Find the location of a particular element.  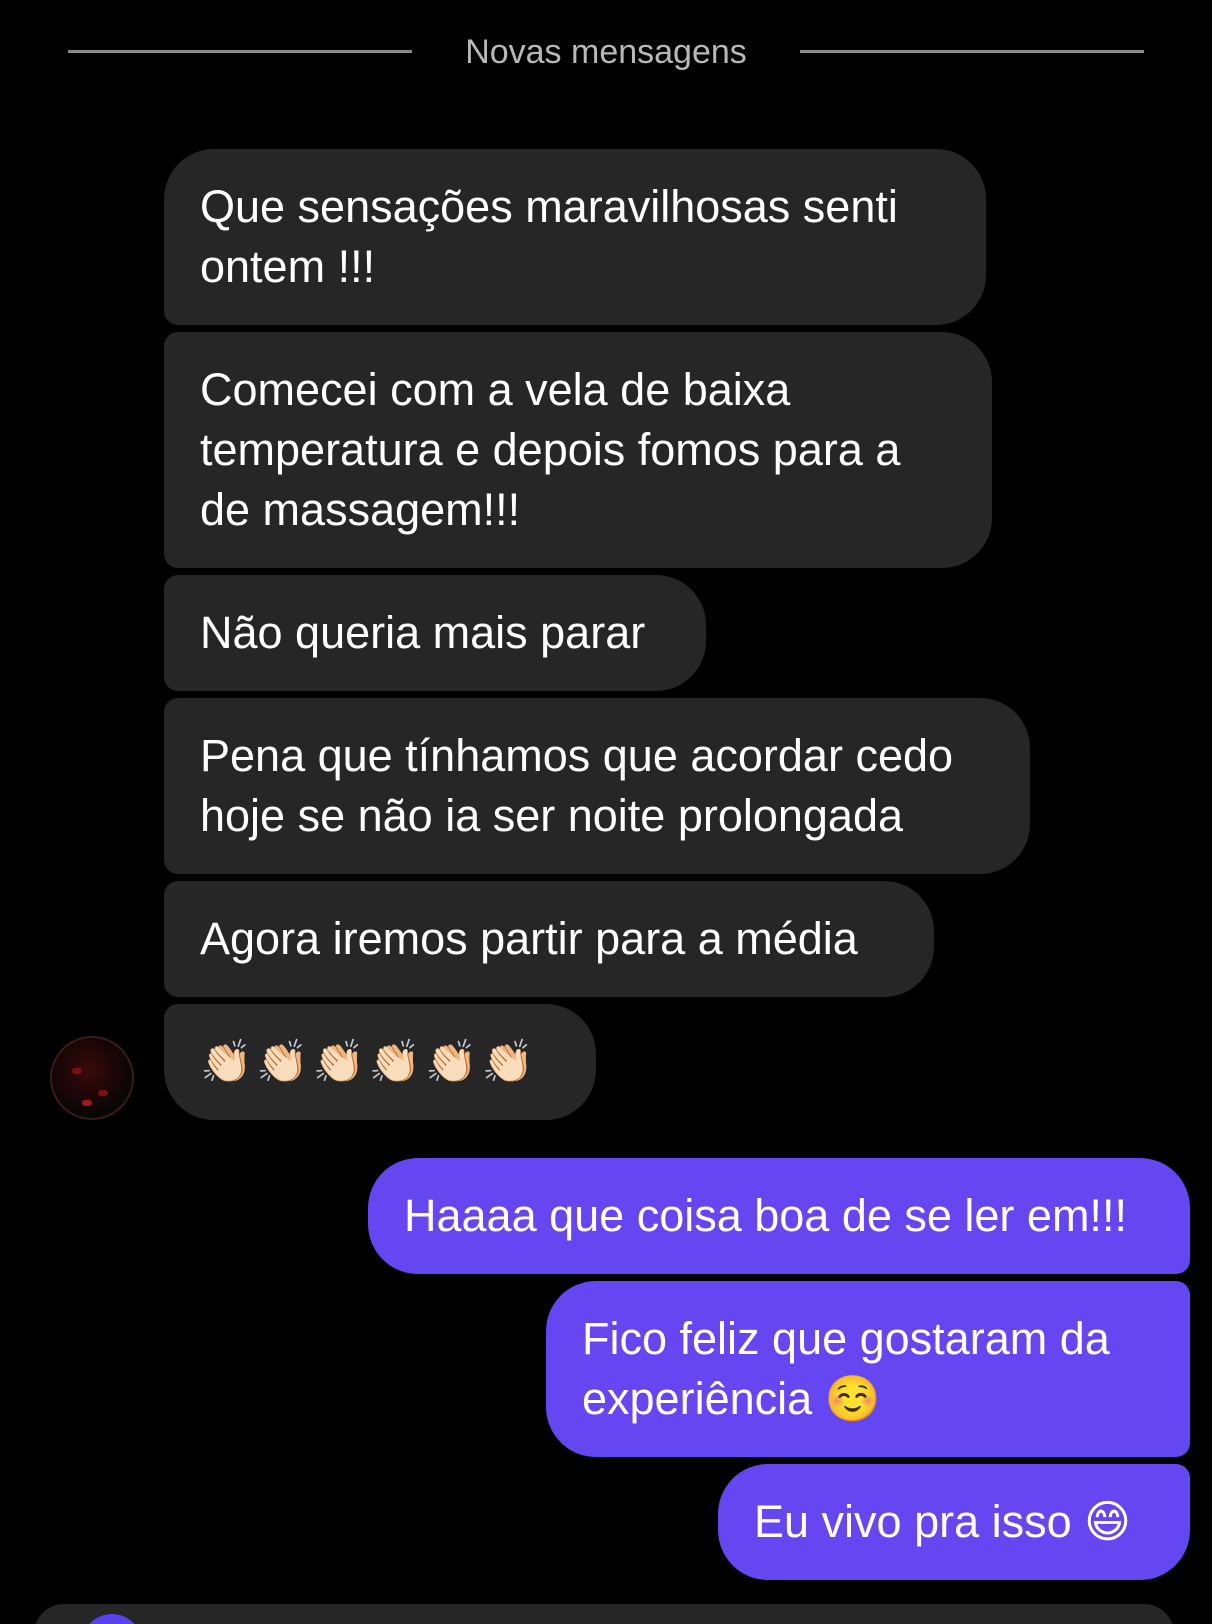

camera-icon is located at coordinates (112, 1619).